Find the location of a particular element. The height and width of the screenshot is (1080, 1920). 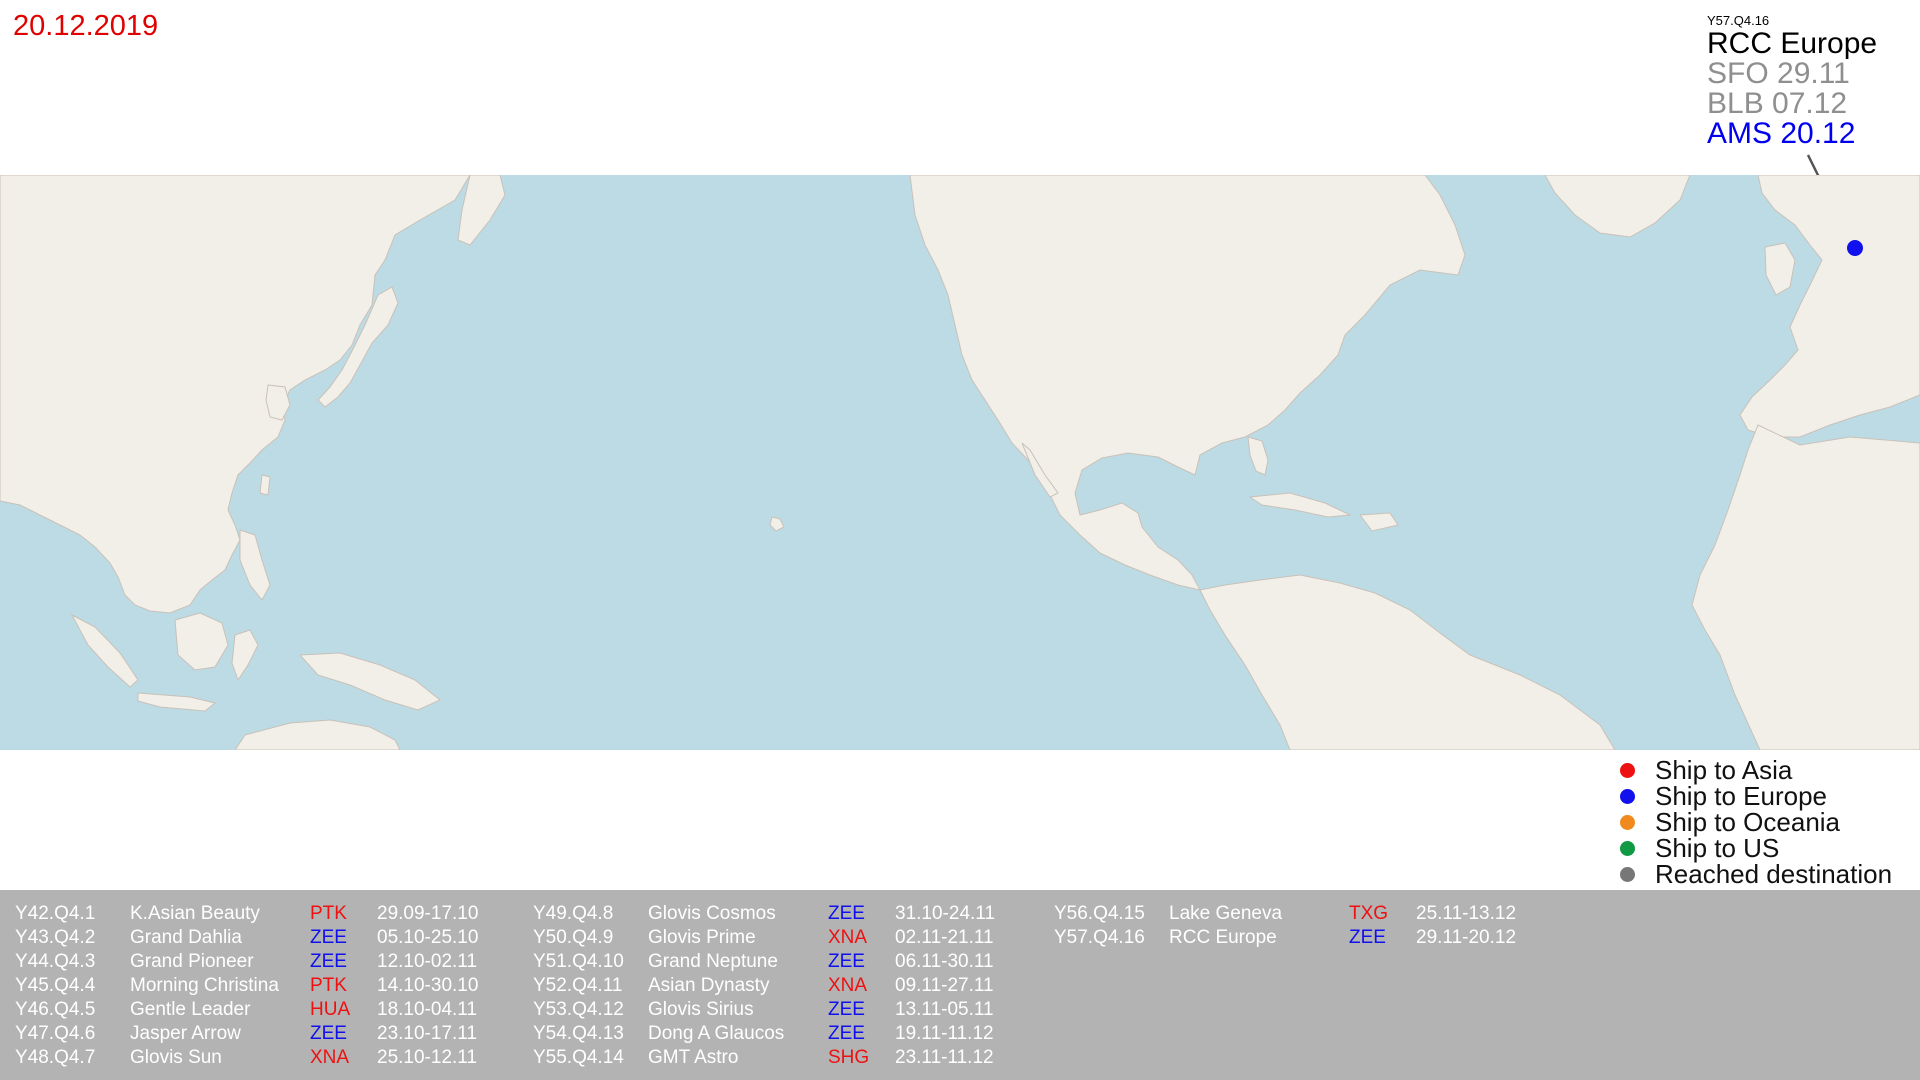

ship-dates: 23.11-11.12 is located at coordinates (944, 1057).